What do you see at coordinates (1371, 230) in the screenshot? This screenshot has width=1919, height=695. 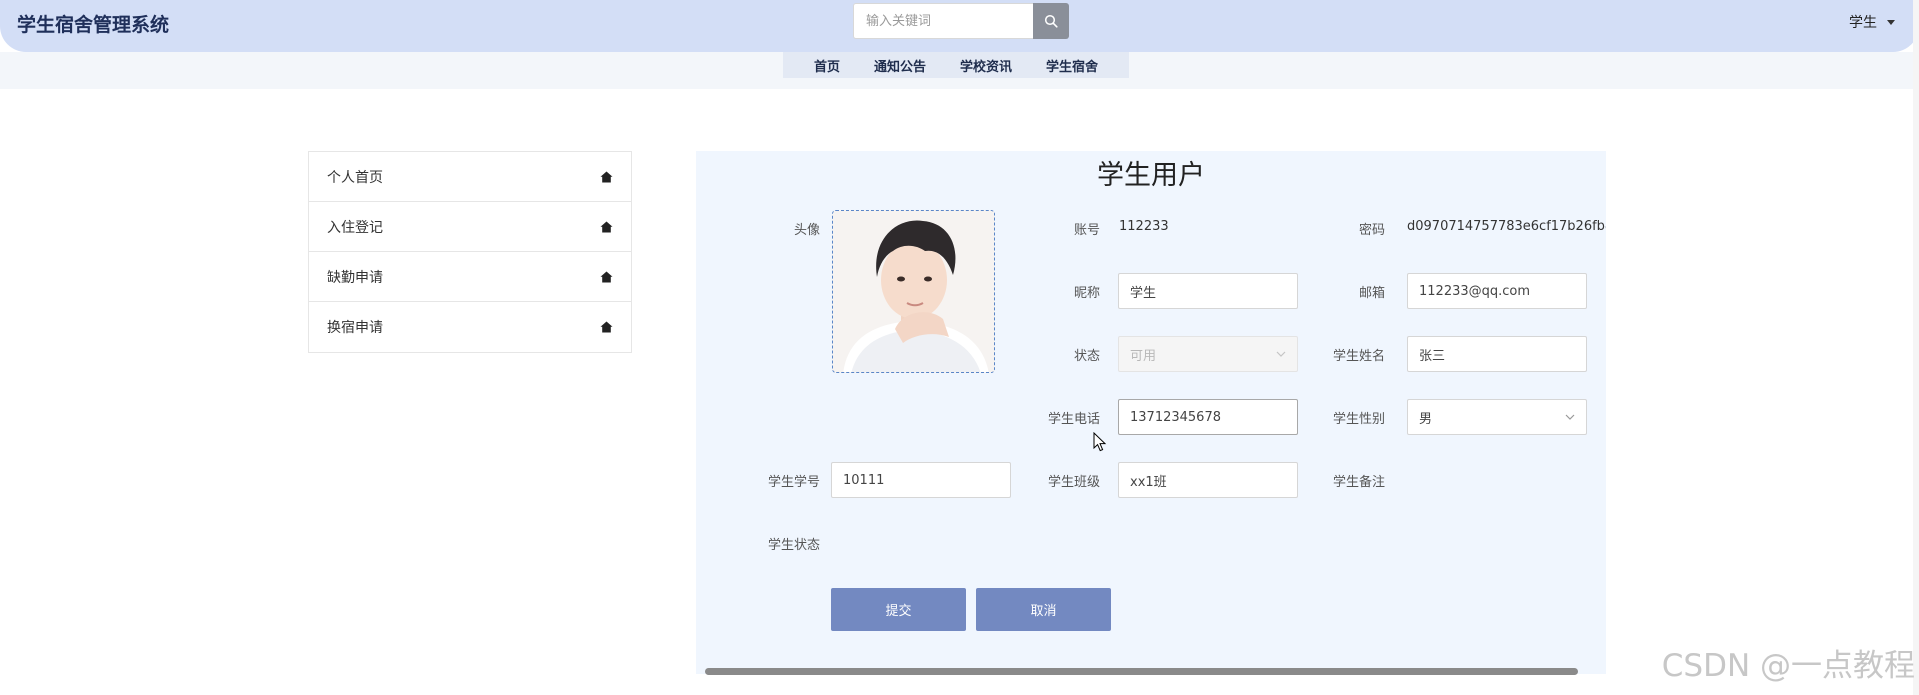 I see `password-label: 密码` at bounding box center [1371, 230].